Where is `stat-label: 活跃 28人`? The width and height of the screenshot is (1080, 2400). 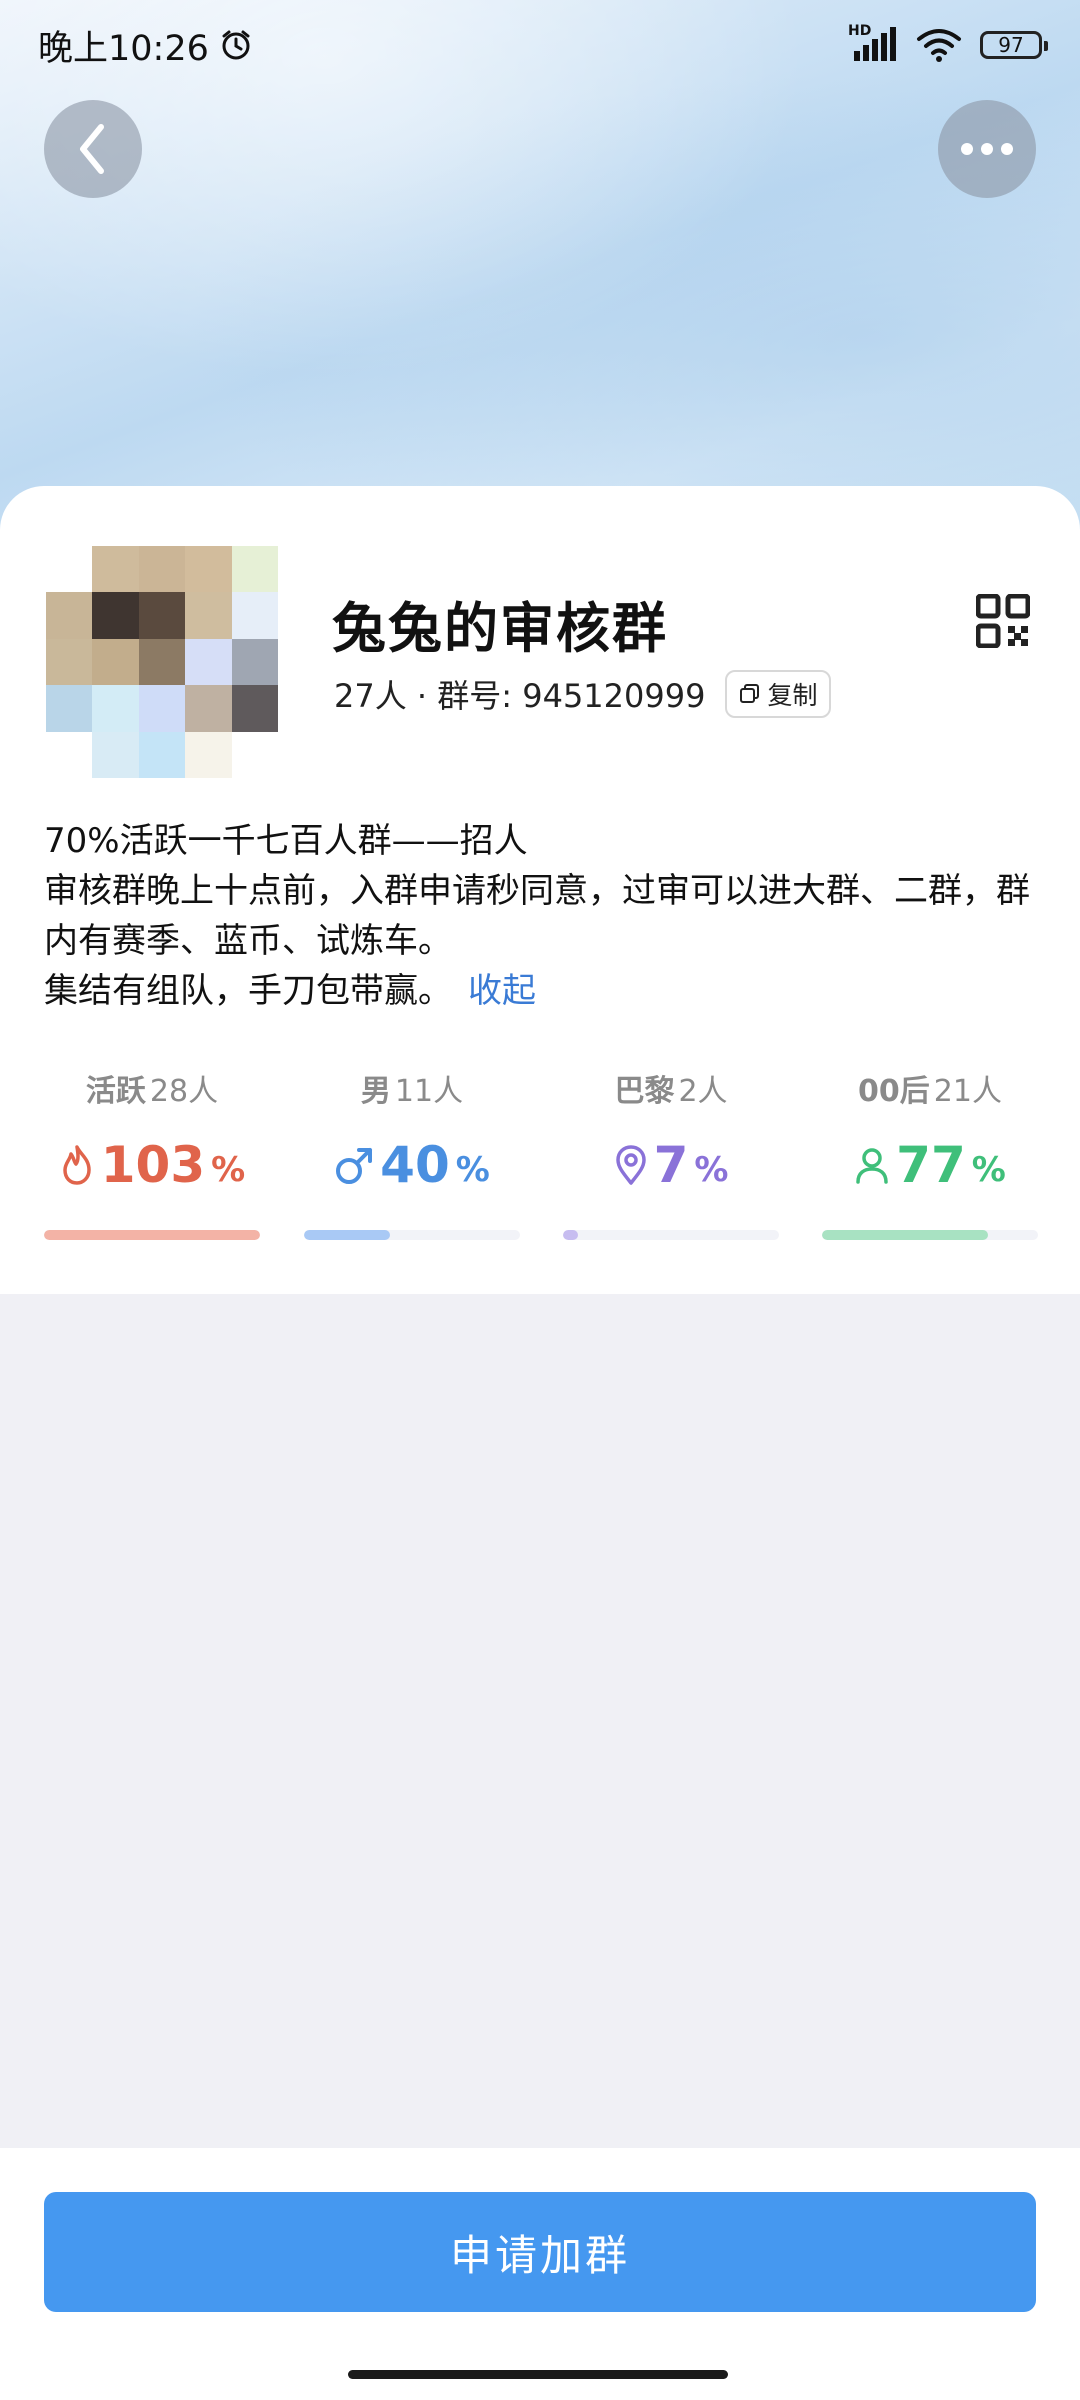
stat-label: 活跃 28人 is located at coordinates (152, 1088).